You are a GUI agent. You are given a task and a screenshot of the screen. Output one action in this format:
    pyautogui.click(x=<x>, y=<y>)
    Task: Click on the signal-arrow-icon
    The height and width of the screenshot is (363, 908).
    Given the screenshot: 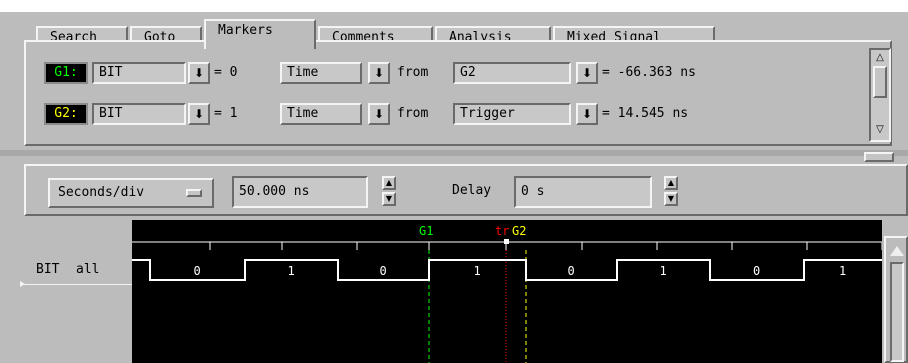 What is the action you would take?
    pyautogui.click(x=22, y=284)
    